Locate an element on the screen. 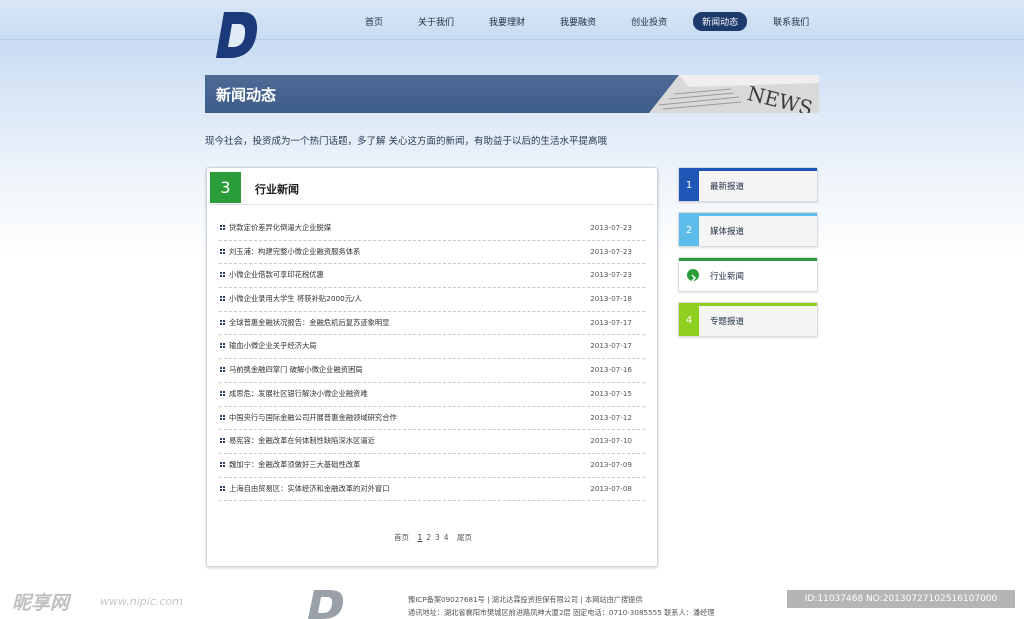 The width and height of the screenshot is (1024, 619). footer-logo is located at coordinates (326, 604).